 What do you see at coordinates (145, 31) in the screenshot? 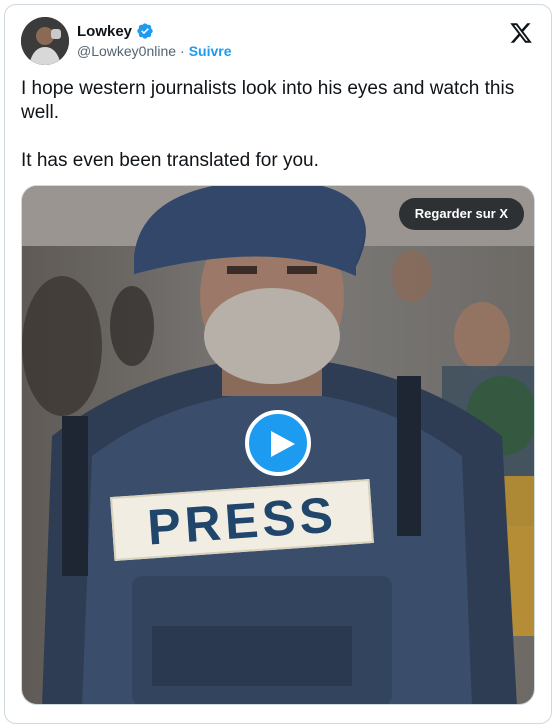
I see `verified-badge-icon` at bounding box center [145, 31].